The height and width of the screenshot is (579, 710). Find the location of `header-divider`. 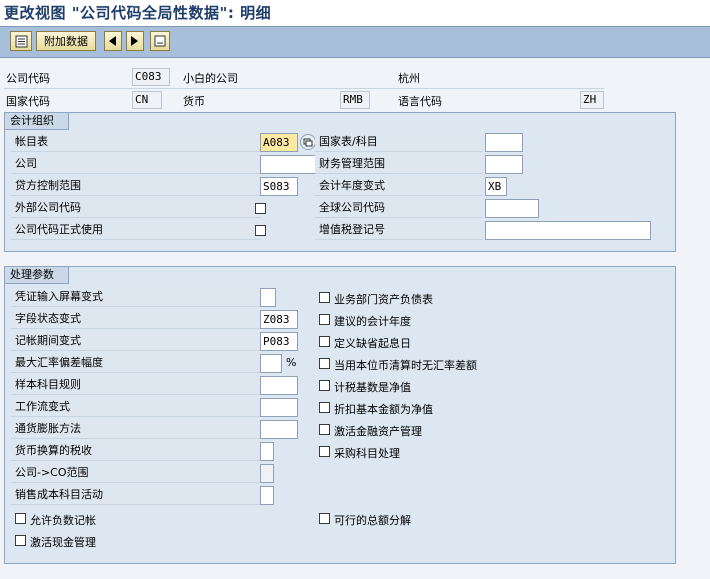

header-divider is located at coordinates (304, 88).